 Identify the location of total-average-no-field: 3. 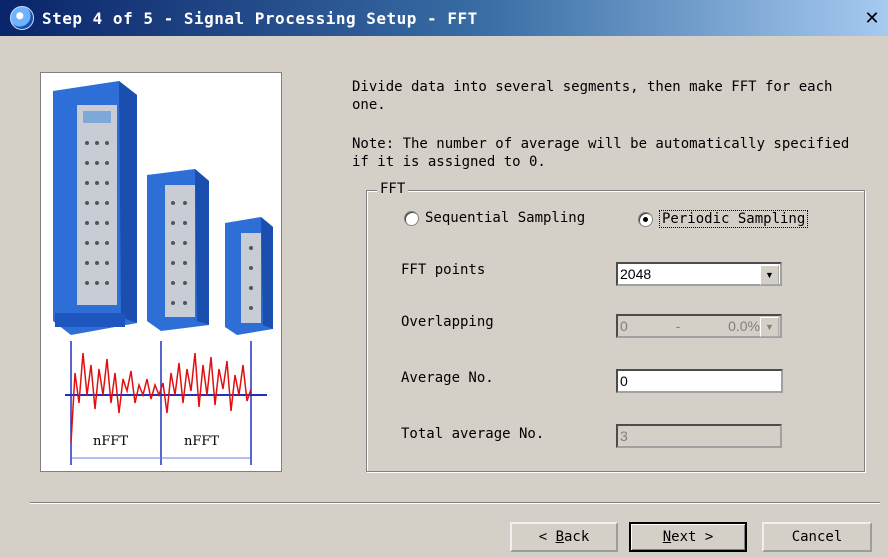
(699, 436).